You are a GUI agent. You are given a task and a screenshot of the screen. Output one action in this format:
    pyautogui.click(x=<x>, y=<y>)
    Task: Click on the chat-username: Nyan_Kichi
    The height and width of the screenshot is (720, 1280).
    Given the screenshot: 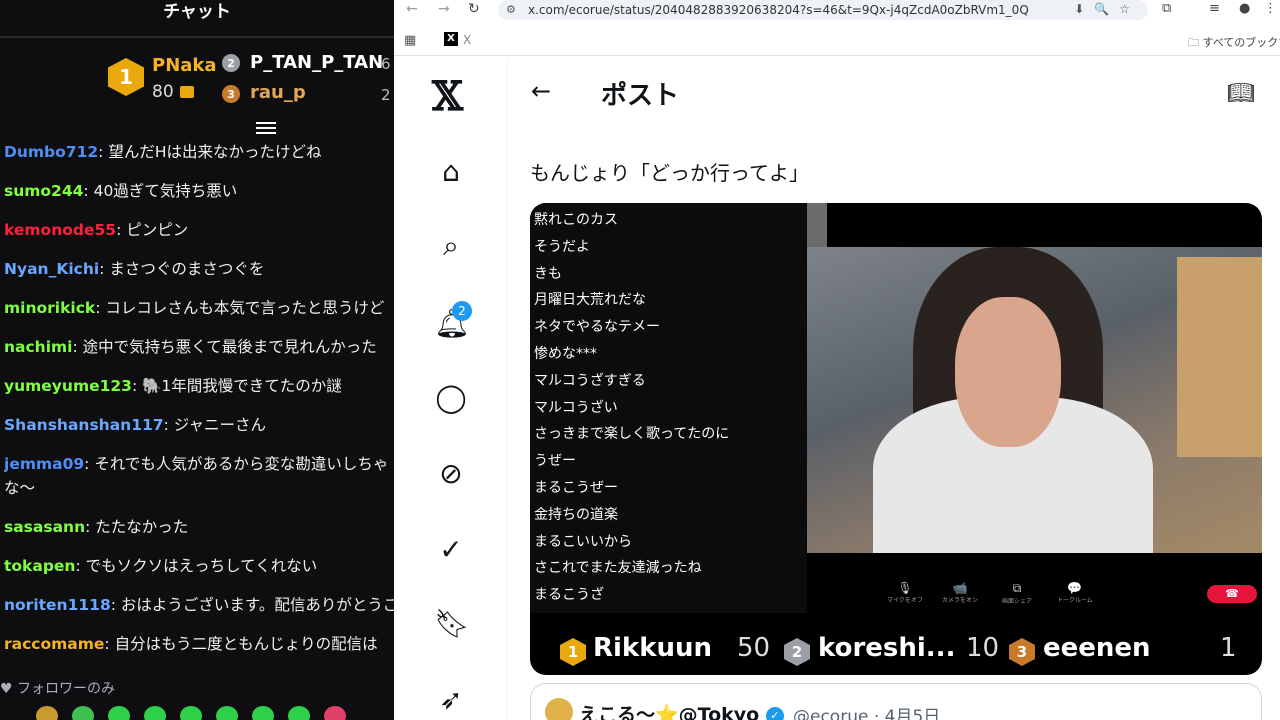 What is the action you would take?
    pyautogui.click(x=51, y=269)
    